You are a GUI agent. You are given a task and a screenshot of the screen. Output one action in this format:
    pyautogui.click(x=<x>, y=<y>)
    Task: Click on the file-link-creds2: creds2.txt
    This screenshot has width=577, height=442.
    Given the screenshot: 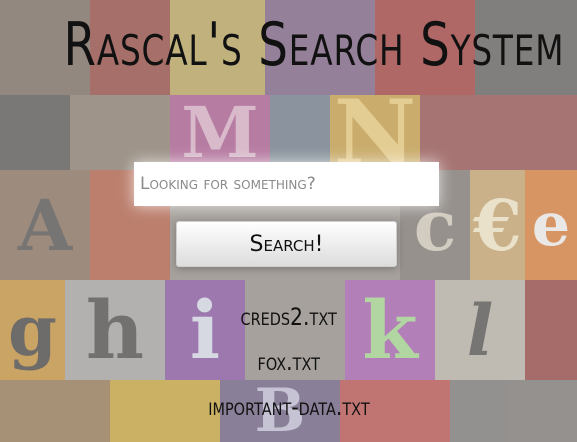 What is the action you would take?
    pyautogui.click(x=288, y=317)
    